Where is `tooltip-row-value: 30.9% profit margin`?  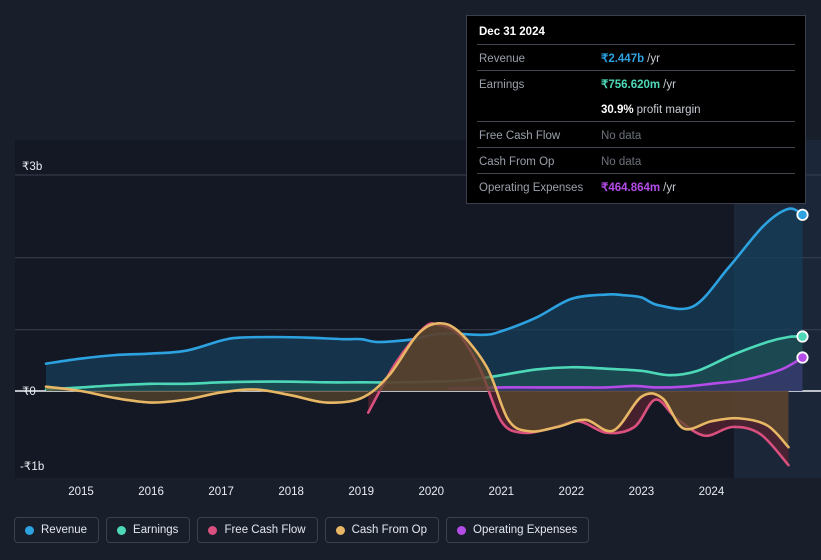 tooltip-row-value: 30.9% profit margin is located at coordinates (651, 110).